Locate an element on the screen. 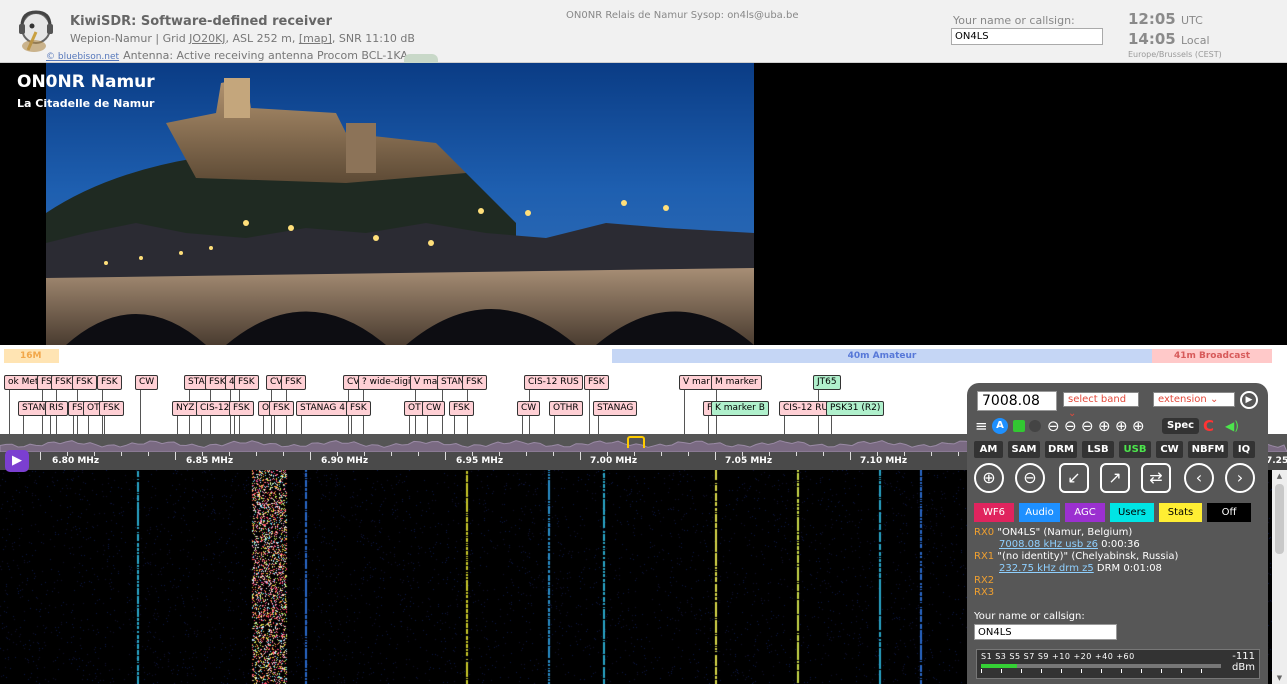 Image resolution: width=1287 pixels, height=684 pixels. scroll-up-icon: ▲ is located at coordinates (1279, 476).